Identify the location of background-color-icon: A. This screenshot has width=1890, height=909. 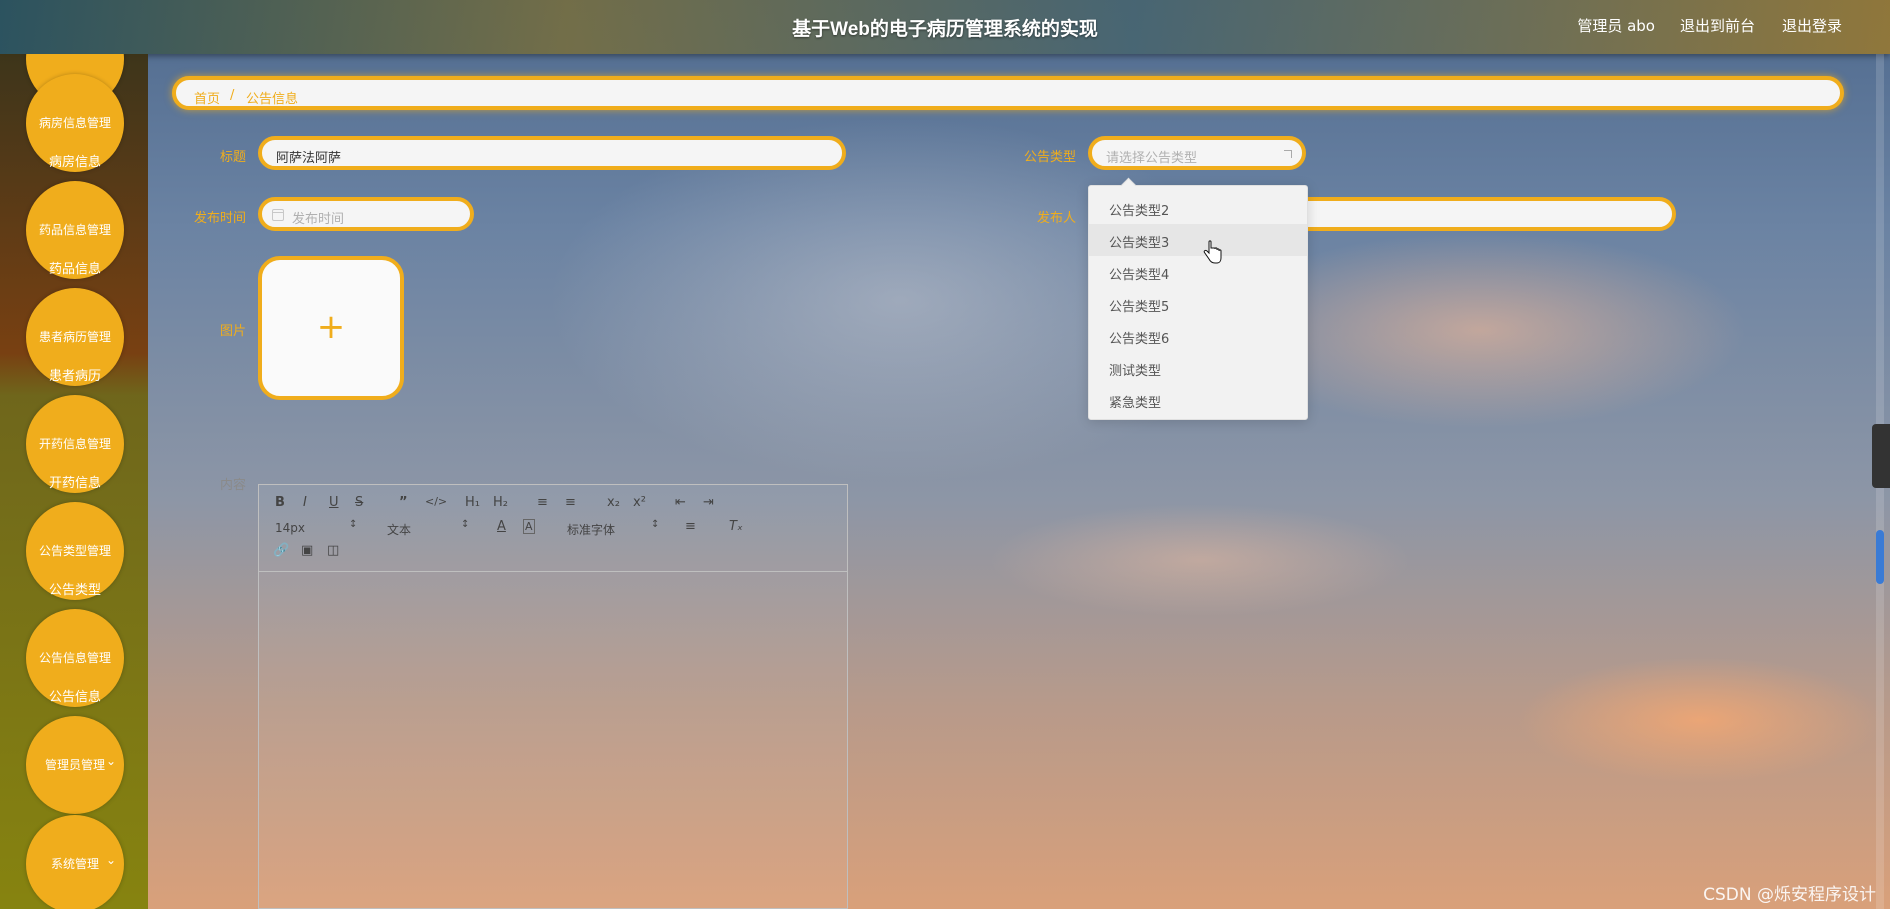
(529, 526).